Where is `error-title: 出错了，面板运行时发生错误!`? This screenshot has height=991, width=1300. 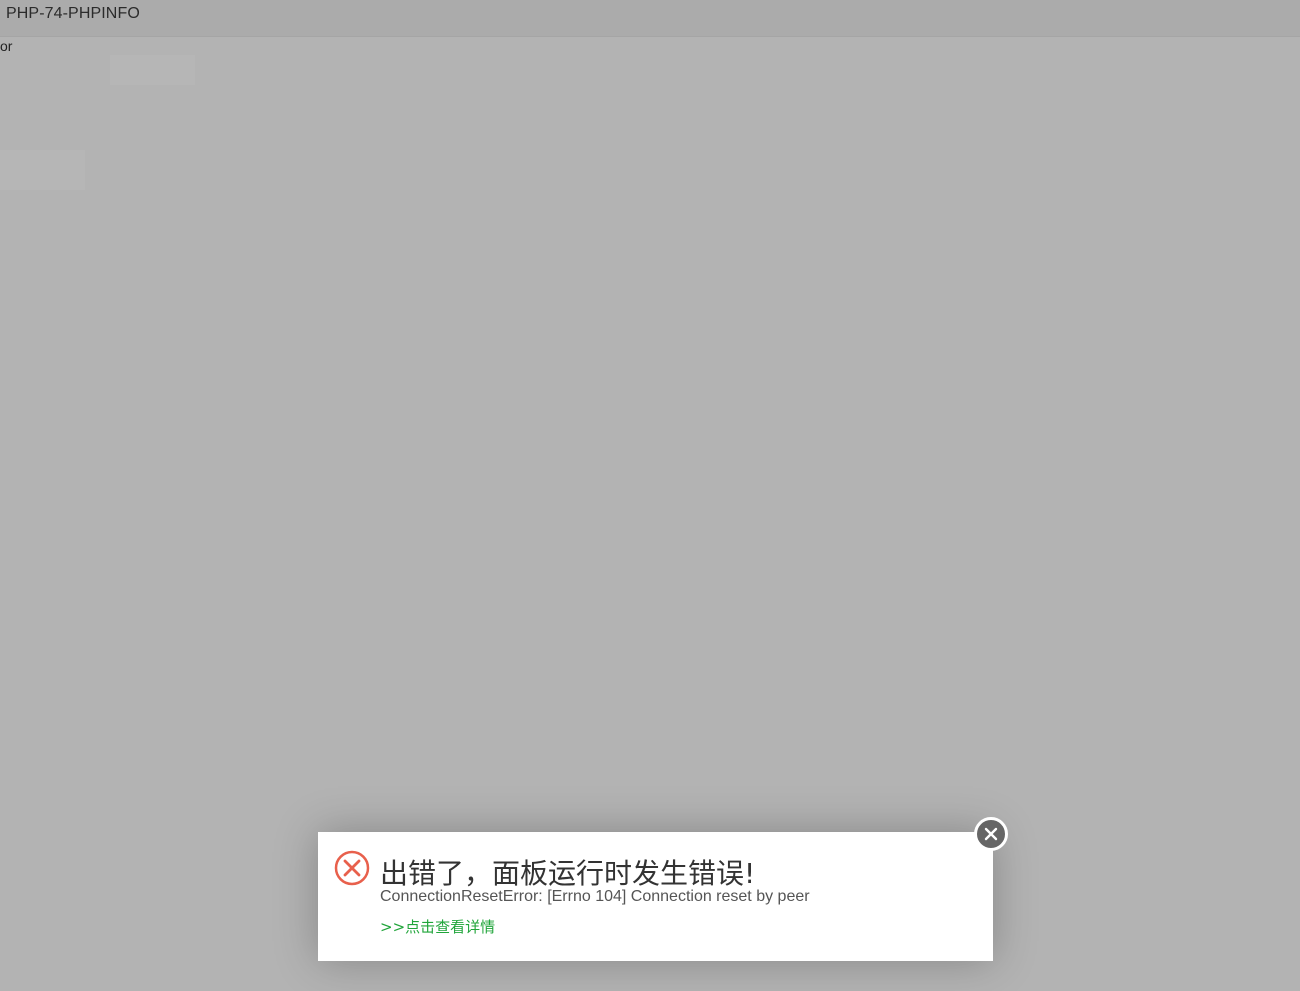
error-title: 出错了，面板运行时发生错误! is located at coordinates (568, 873).